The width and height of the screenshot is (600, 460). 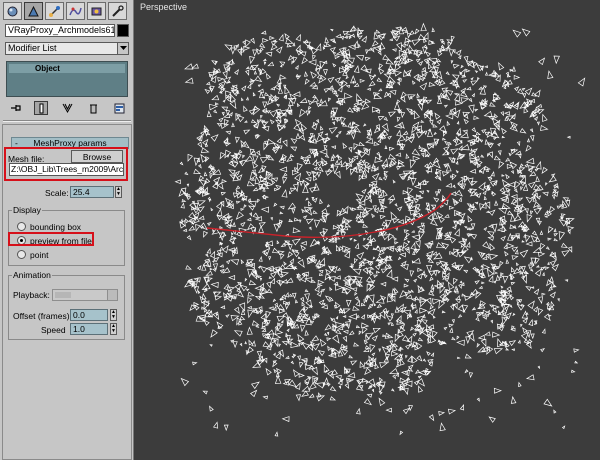 What do you see at coordinates (113, 315) in the screenshot?
I see `offset-spinner: ▲ ▼` at bounding box center [113, 315].